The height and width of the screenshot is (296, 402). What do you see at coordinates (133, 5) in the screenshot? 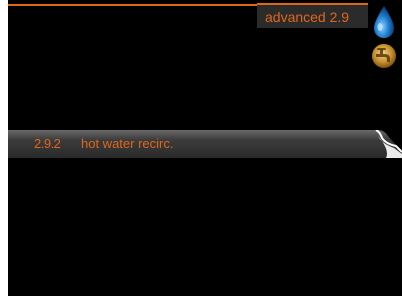
I see `header-divider-line` at bounding box center [133, 5].